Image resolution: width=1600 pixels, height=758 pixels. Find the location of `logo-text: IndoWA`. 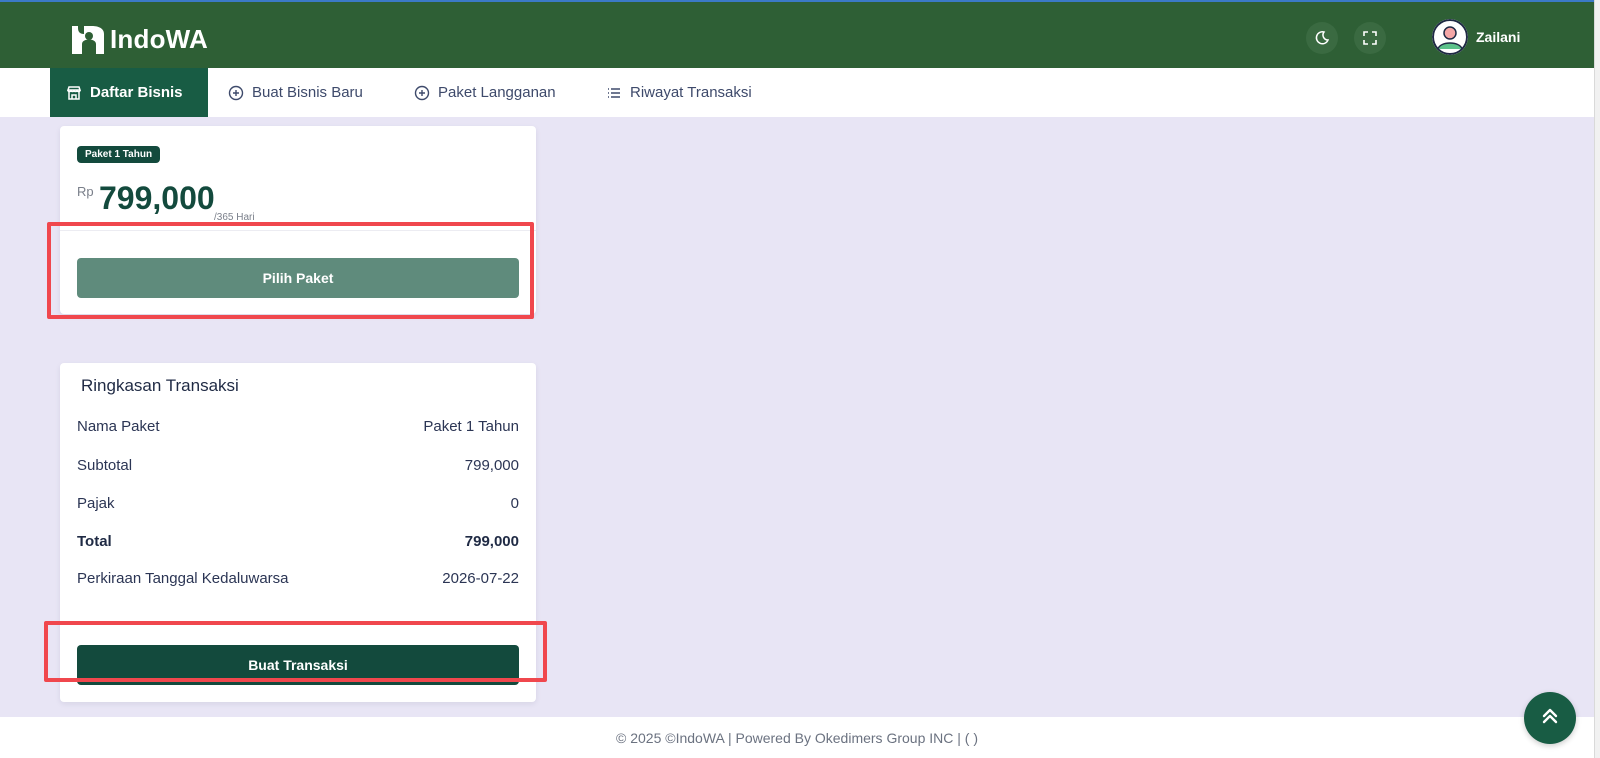

logo-text: IndoWA is located at coordinates (159, 38).